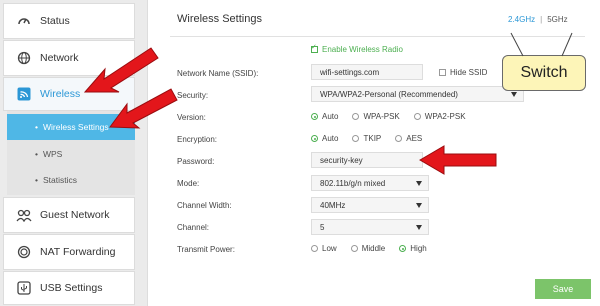 The width and height of the screenshot is (600, 306). What do you see at coordinates (439, 116) in the screenshot?
I see `version-option-wpa2-psk: WPA2-PSK` at bounding box center [439, 116].